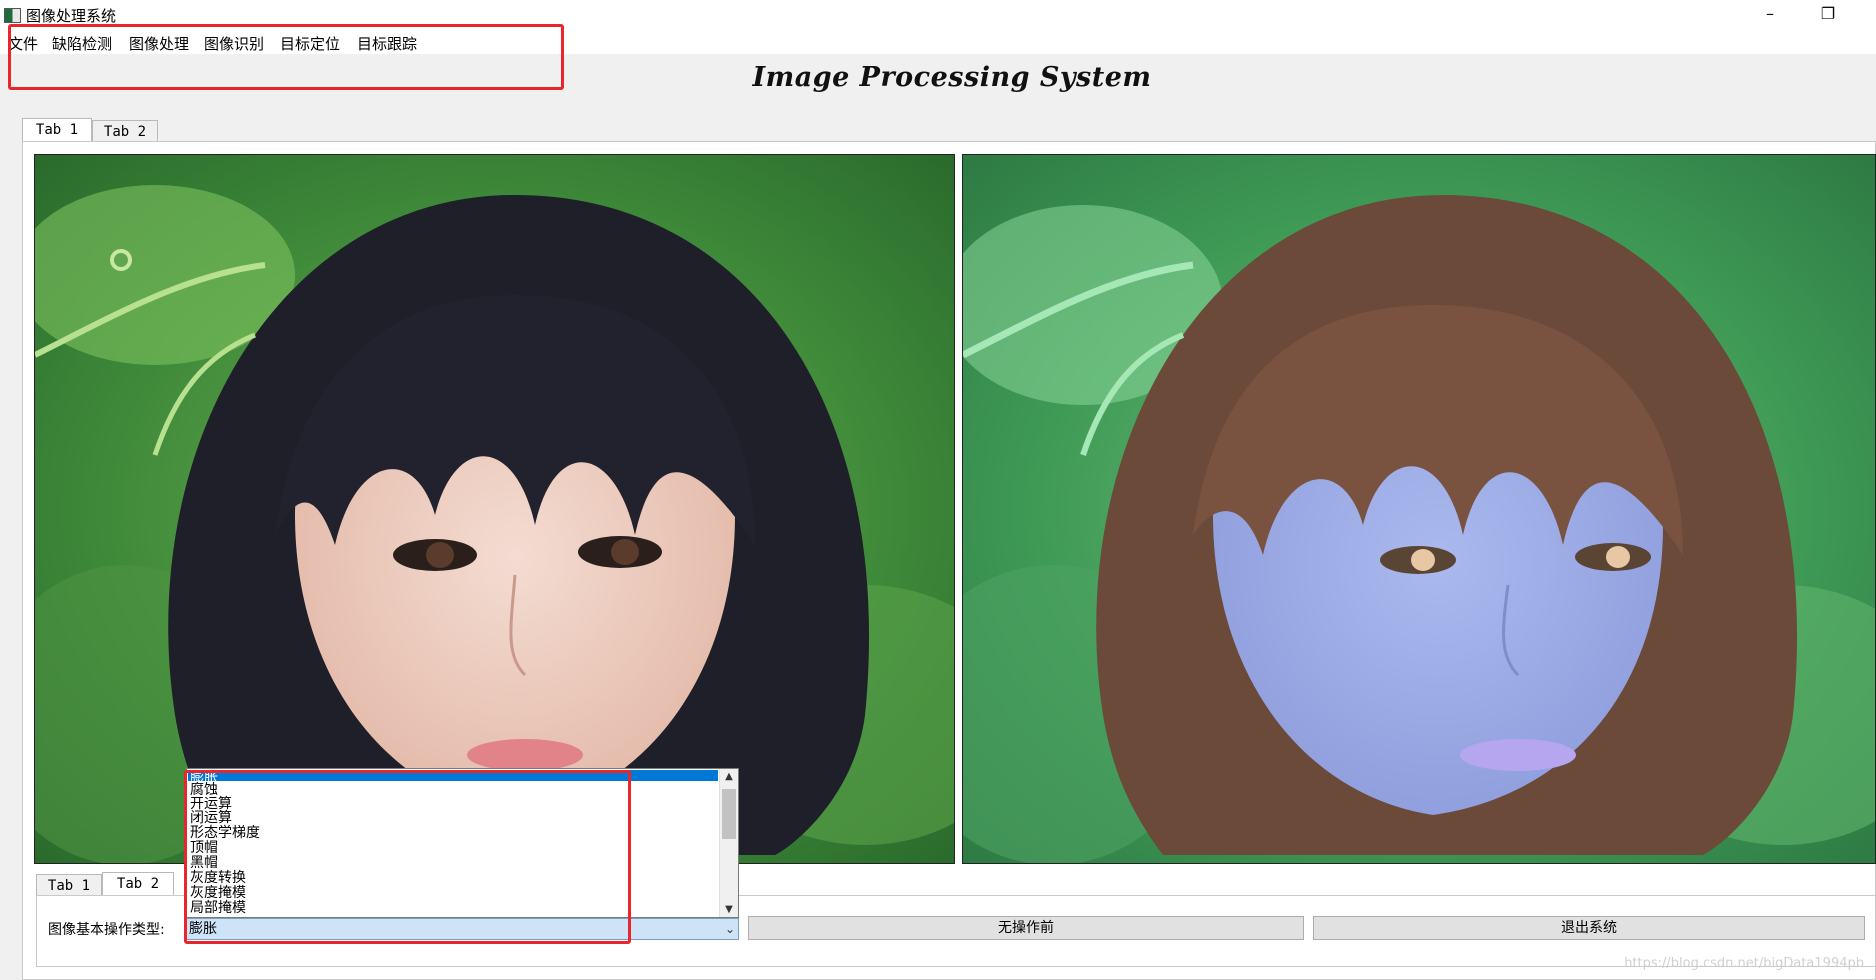  What do you see at coordinates (71, 16) in the screenshot?
I see `window-title: 图像处理系统` at bounding box center [71, 16].